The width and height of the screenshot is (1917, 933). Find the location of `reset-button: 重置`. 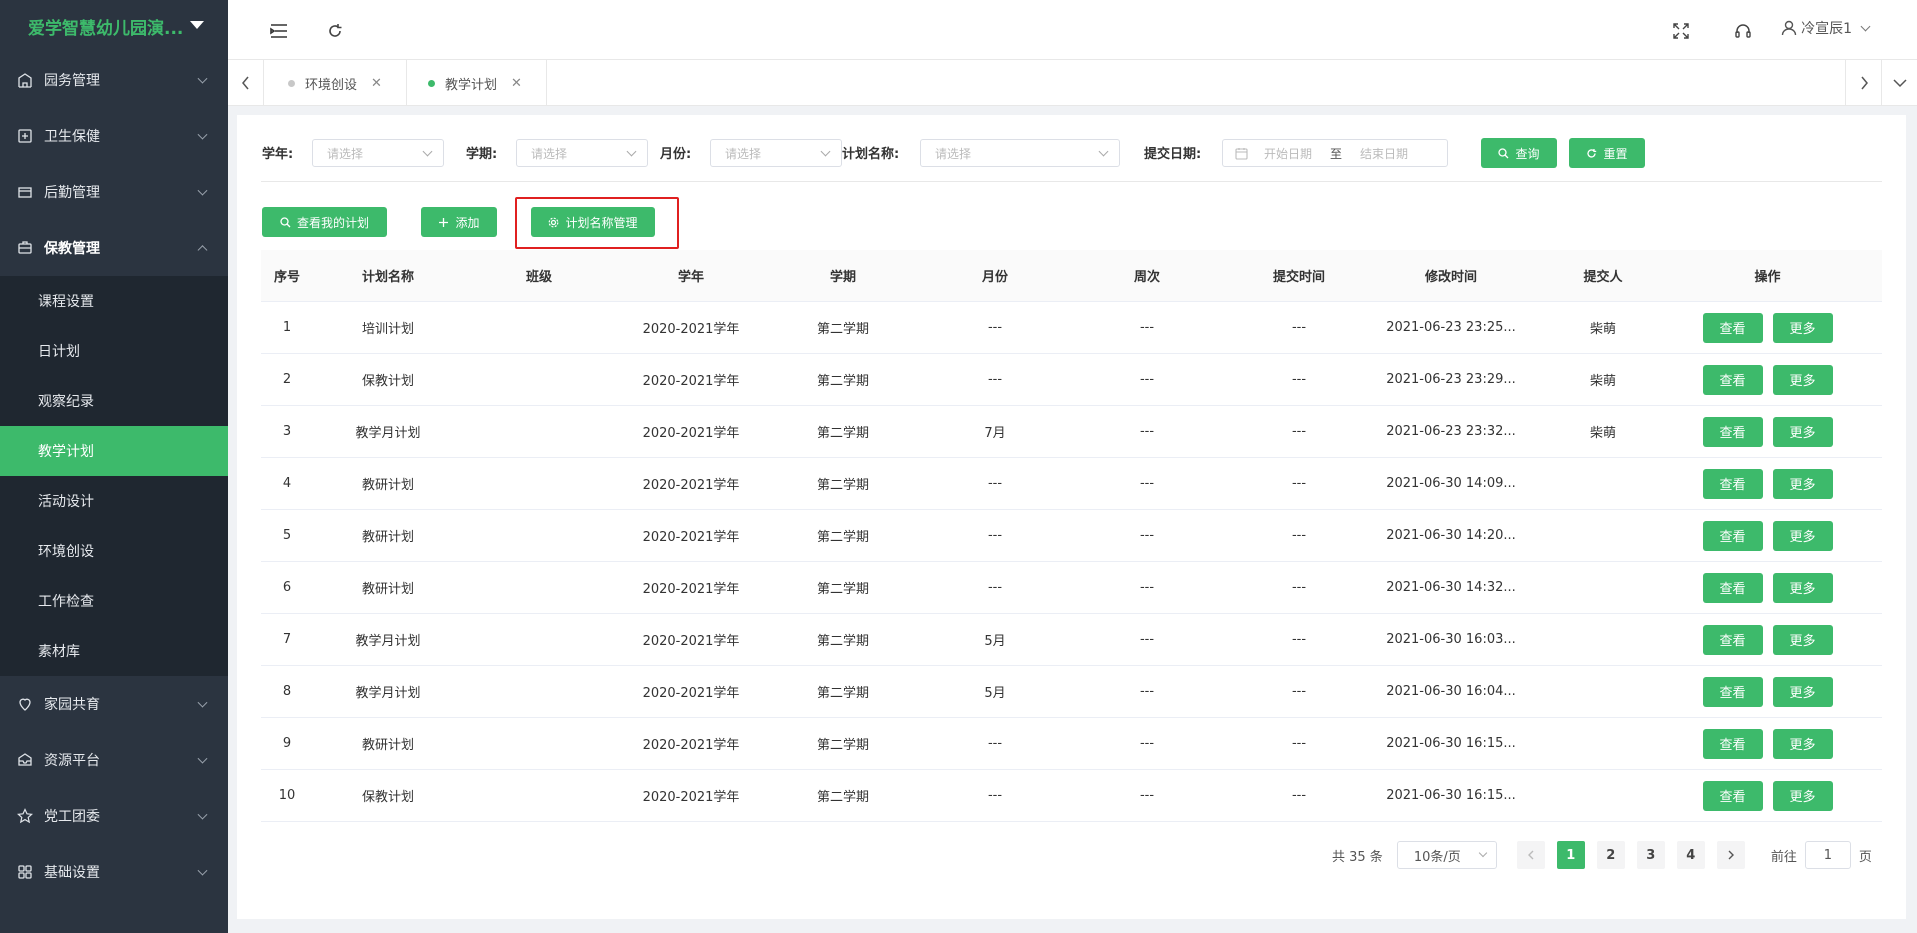

reset-button: 重置 is located at coordinates (1607, 153).